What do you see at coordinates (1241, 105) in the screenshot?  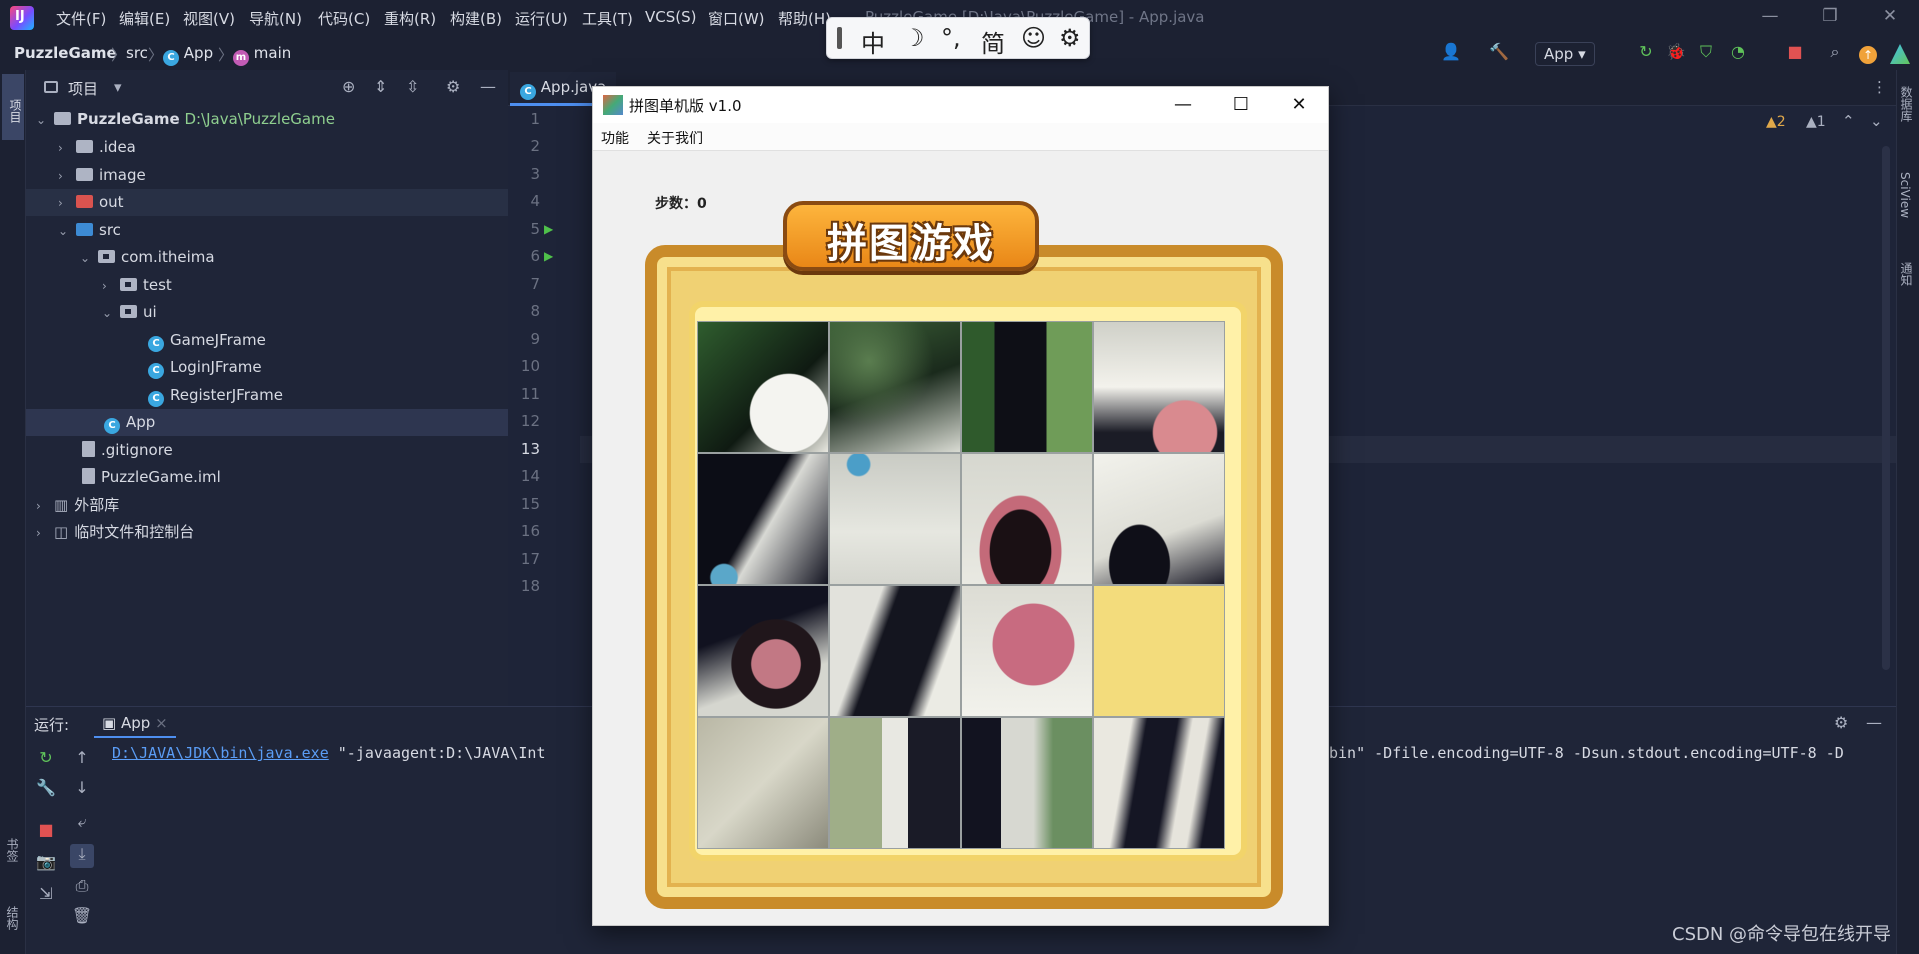 I see `maximize-icon: ☐` at bounding box center [1241, 105].